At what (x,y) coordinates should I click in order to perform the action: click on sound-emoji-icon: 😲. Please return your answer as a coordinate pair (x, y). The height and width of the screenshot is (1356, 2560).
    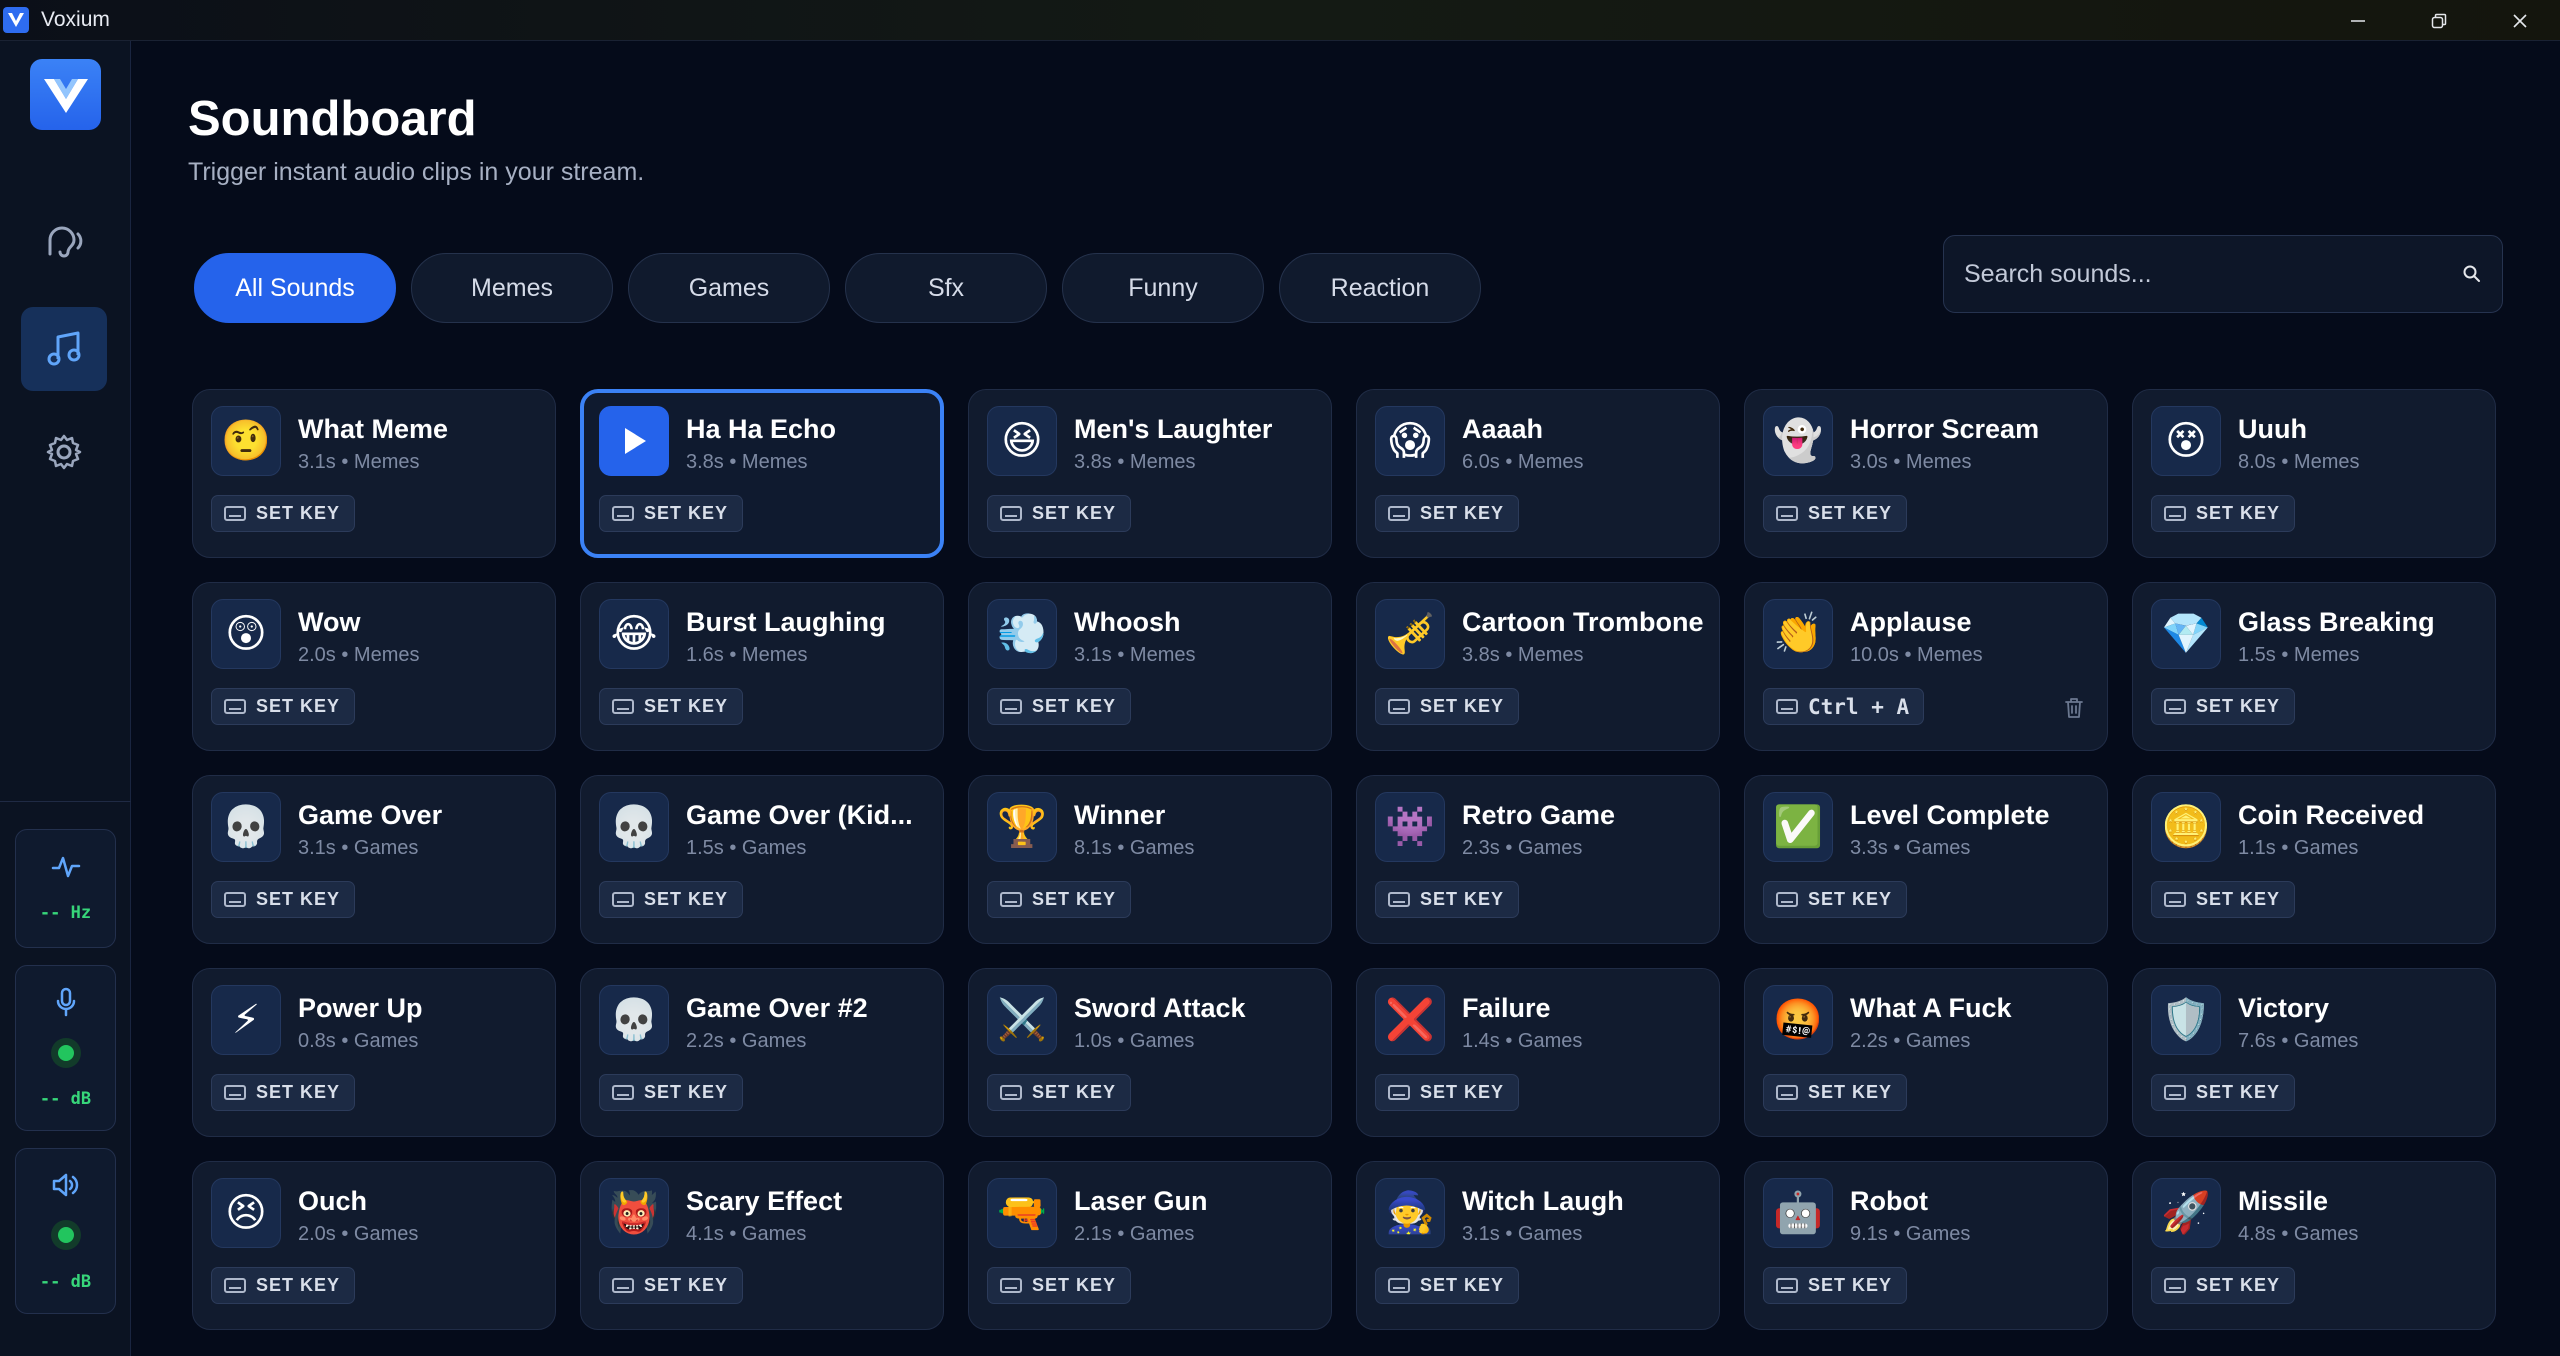
    Looking at the image, I should click on (246, 634).